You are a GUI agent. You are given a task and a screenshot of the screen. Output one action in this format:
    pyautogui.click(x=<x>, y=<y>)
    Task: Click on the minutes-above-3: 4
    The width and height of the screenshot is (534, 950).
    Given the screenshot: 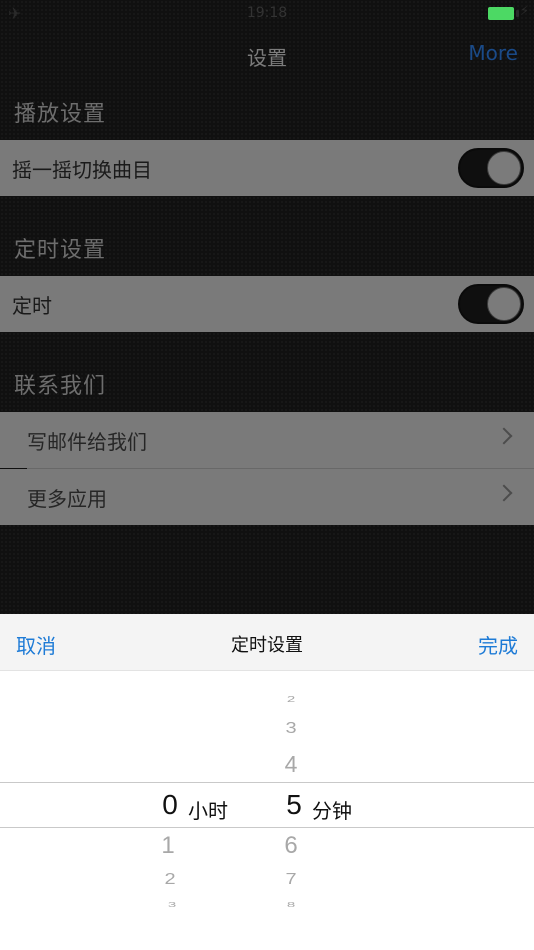 What is the action you would take?
    pyautogui.click(x=291, y=764)
    